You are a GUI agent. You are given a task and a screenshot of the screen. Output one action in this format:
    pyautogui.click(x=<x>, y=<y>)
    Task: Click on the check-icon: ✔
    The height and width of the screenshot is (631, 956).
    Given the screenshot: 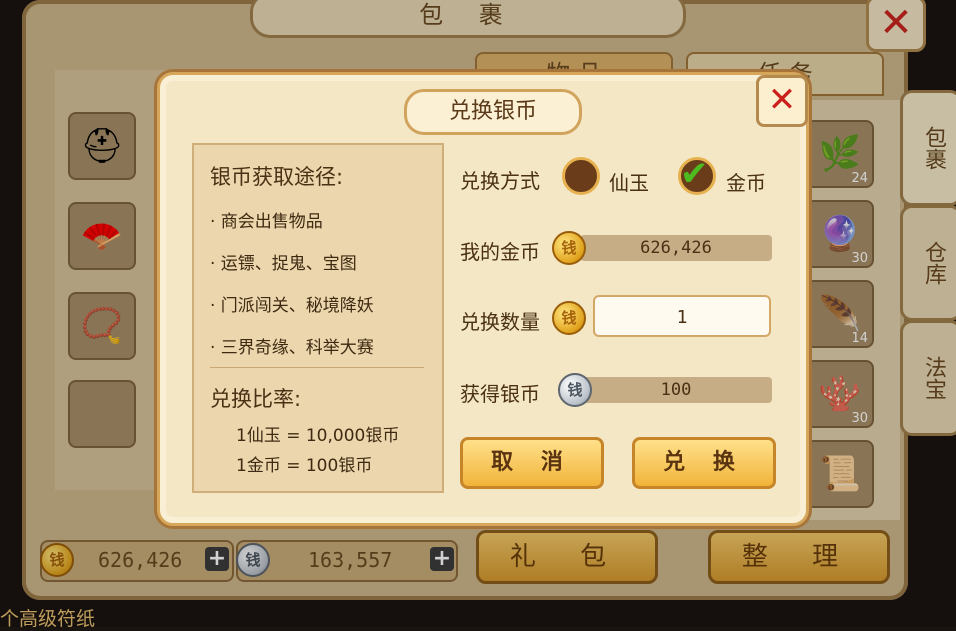 What is the action you would take?
    pyautogui.click(x=694, y=174)
    